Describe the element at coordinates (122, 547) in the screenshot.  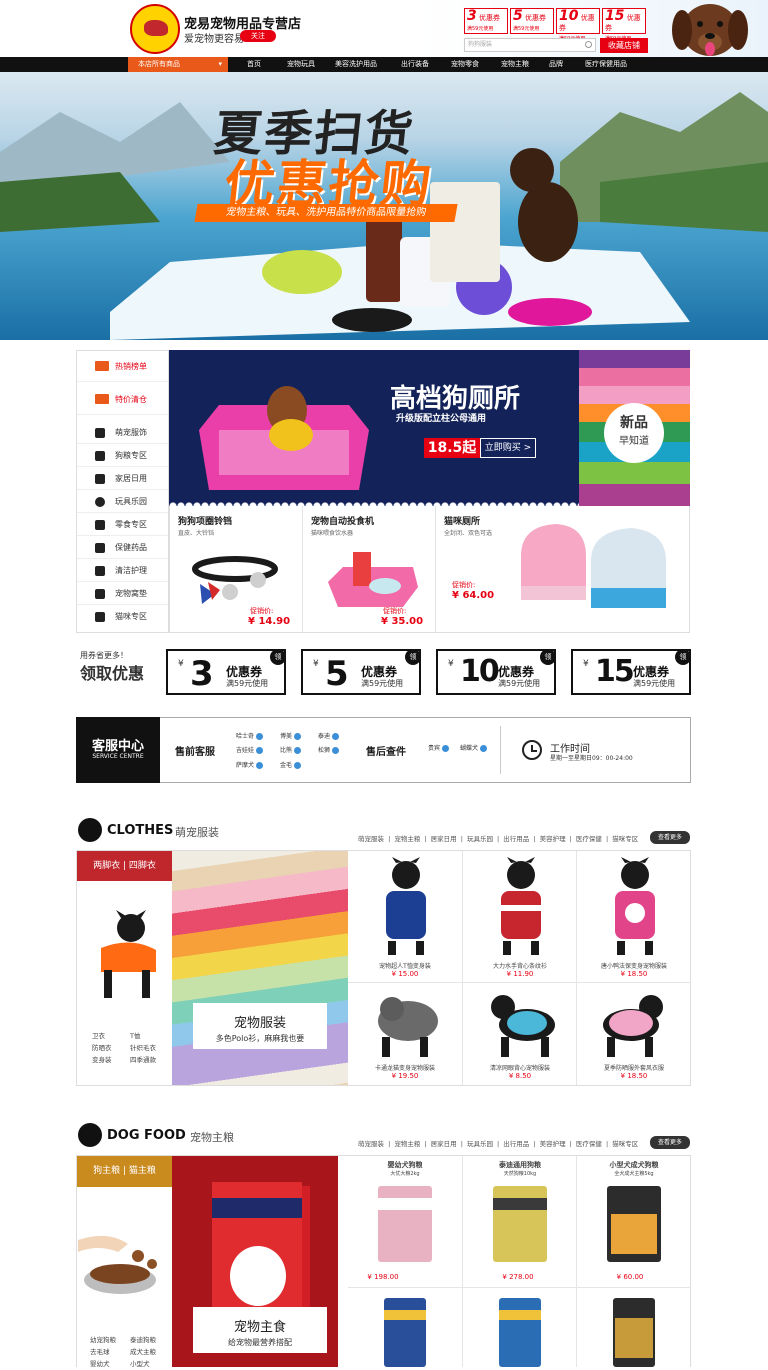
I see `side-menu-item: 保健药品` at that location.